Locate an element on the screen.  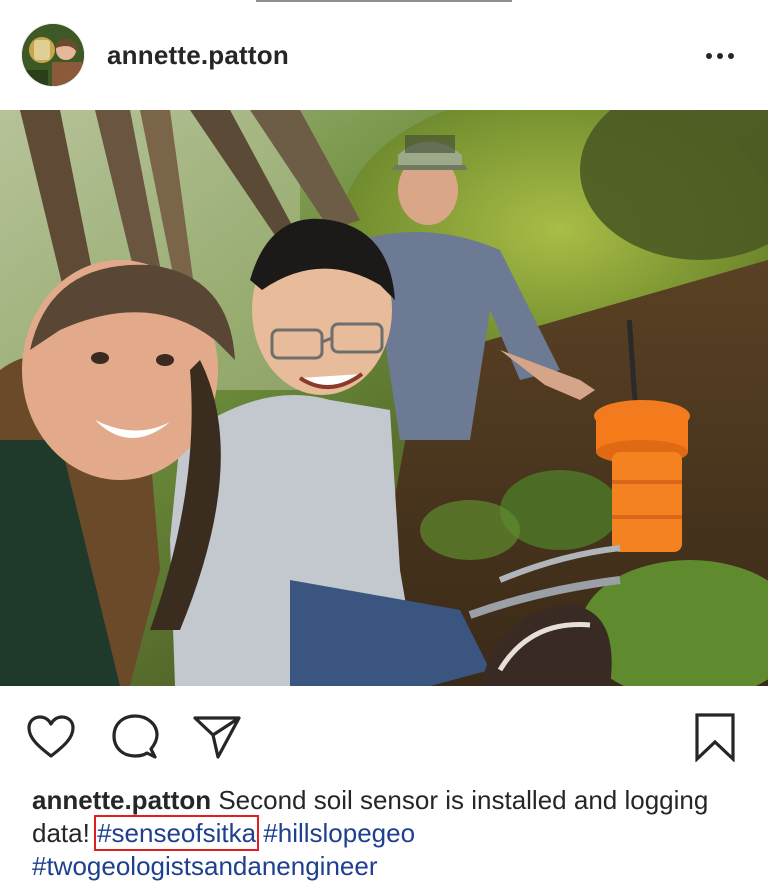
post-action-bar is located at coordinates (384, 736).